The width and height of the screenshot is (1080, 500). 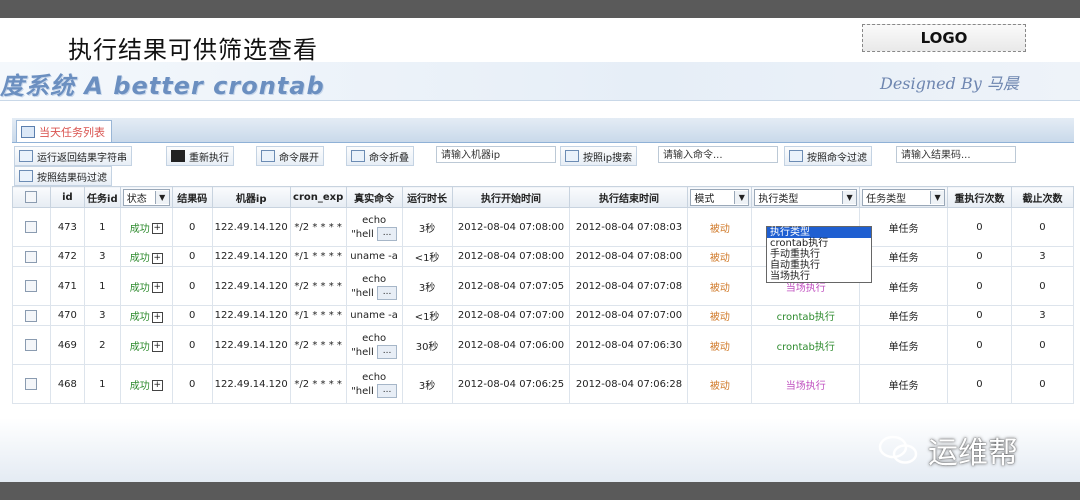 I want to click on col-ip: 机器ip, so click(x=251, y=197).